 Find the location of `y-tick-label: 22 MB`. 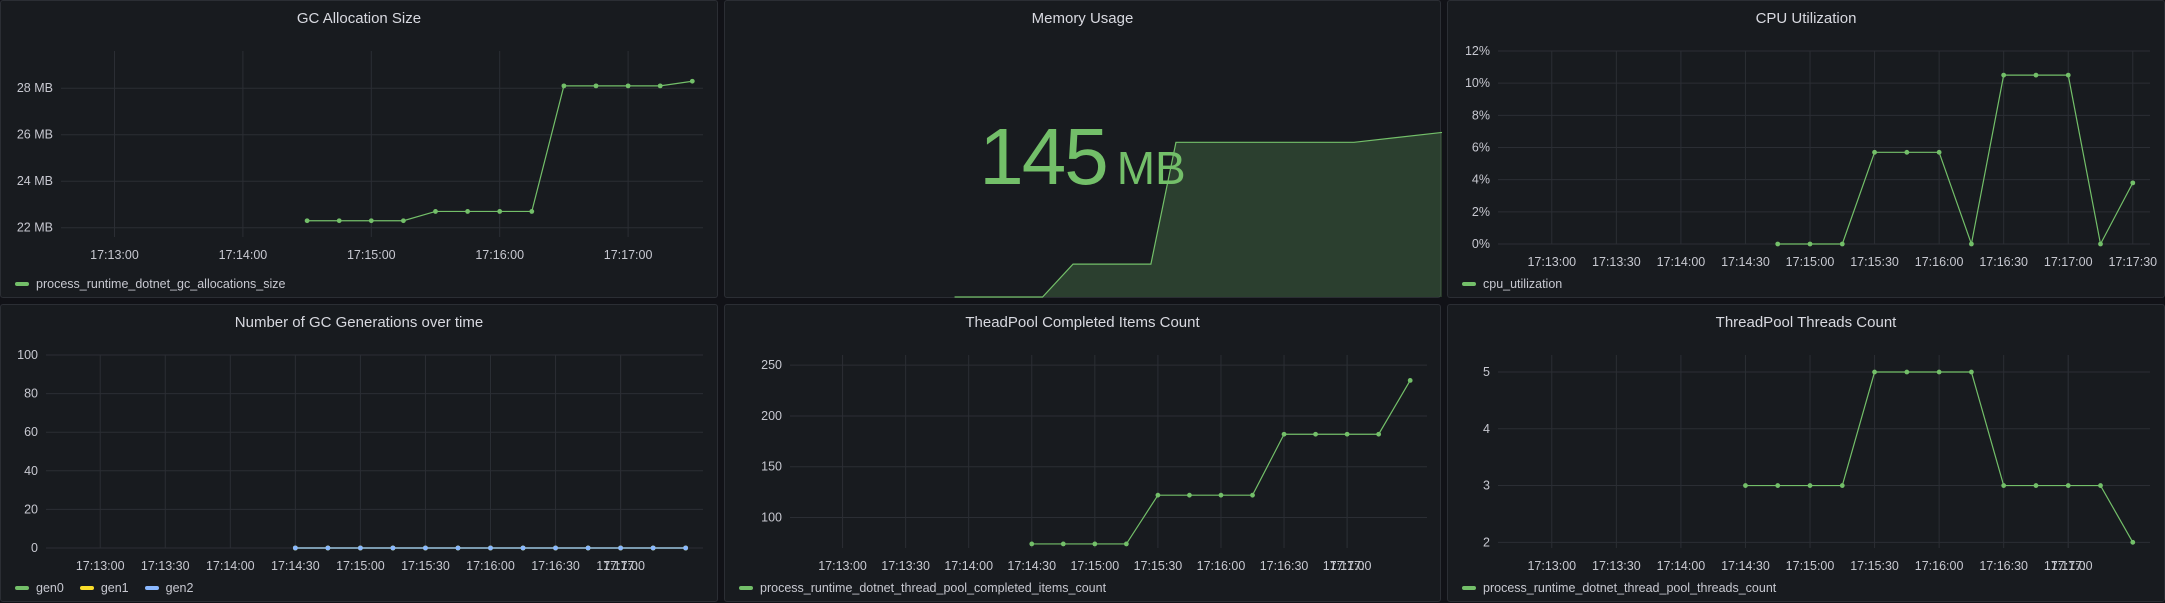

y-tick-label: 22 MB is located at coordinates (35, 228).